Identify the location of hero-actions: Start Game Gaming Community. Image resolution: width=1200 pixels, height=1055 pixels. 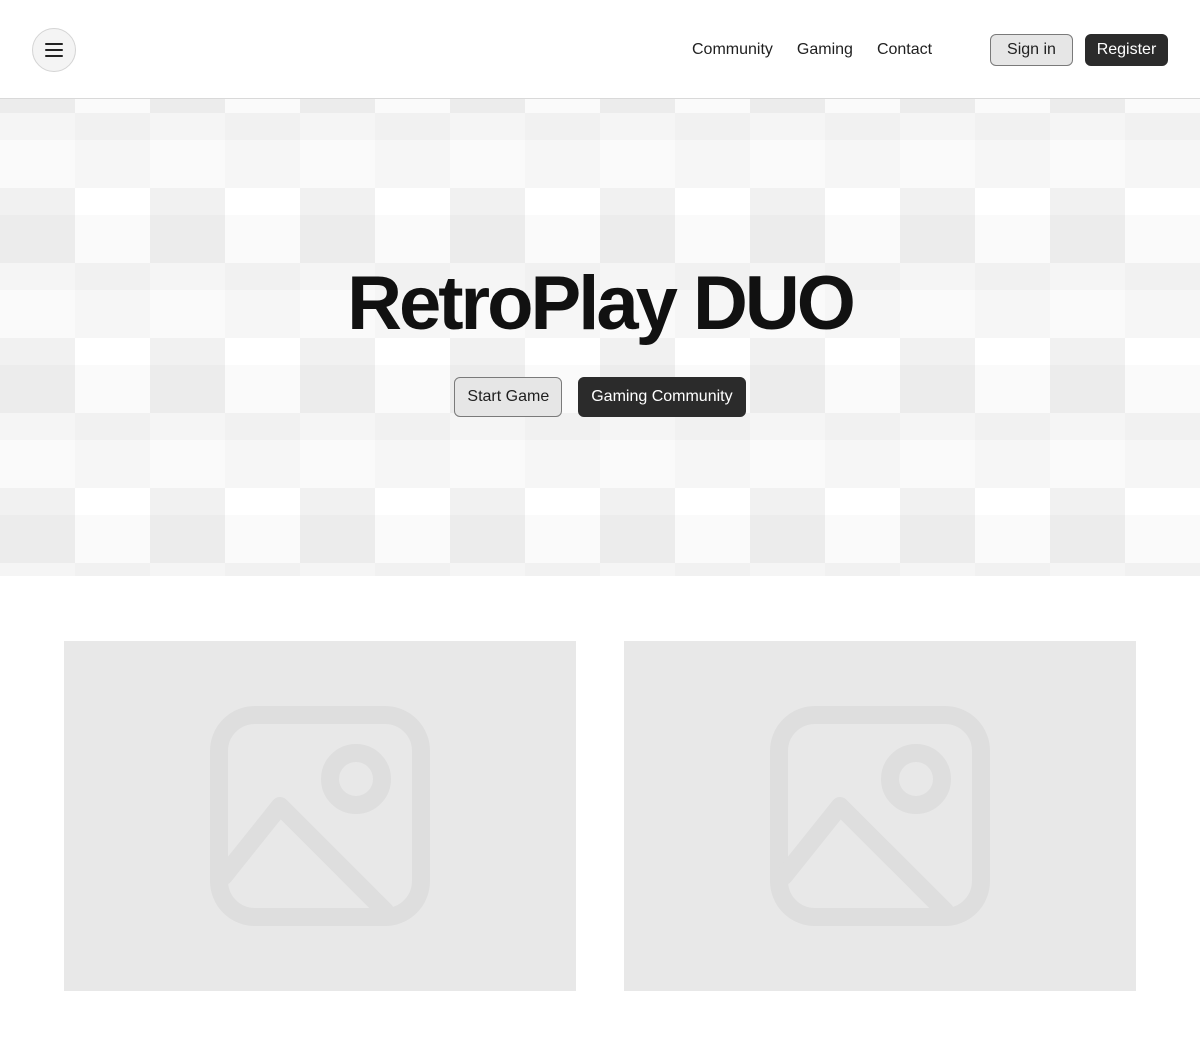
(600, 397).